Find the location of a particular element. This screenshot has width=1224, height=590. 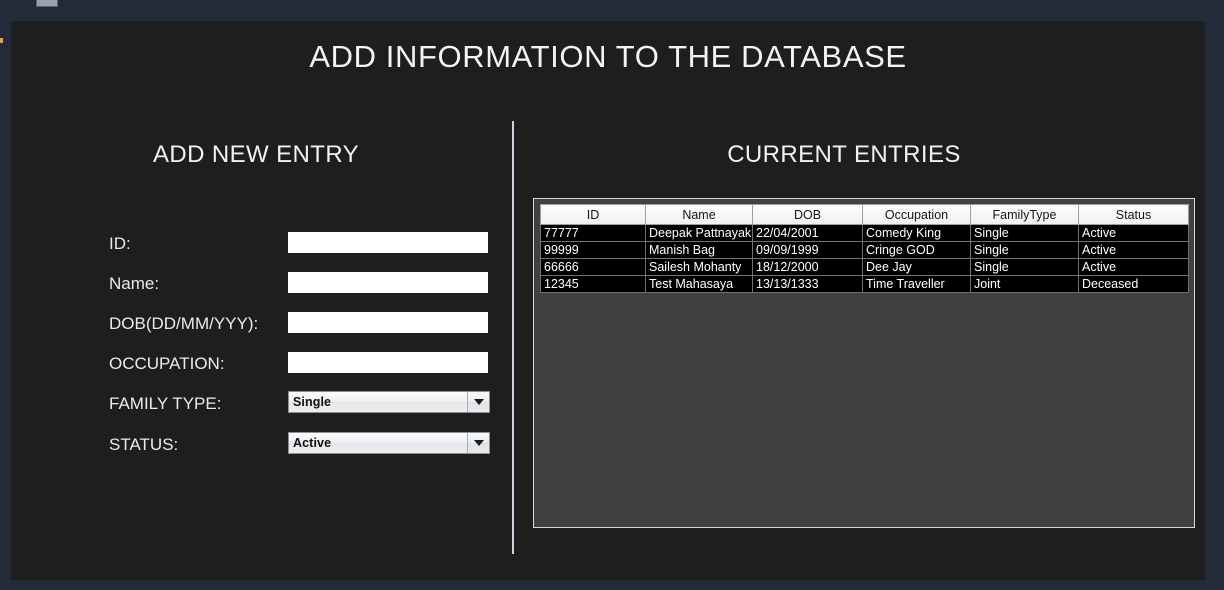

column-header-id: ID is located at coordinates (593, 214).